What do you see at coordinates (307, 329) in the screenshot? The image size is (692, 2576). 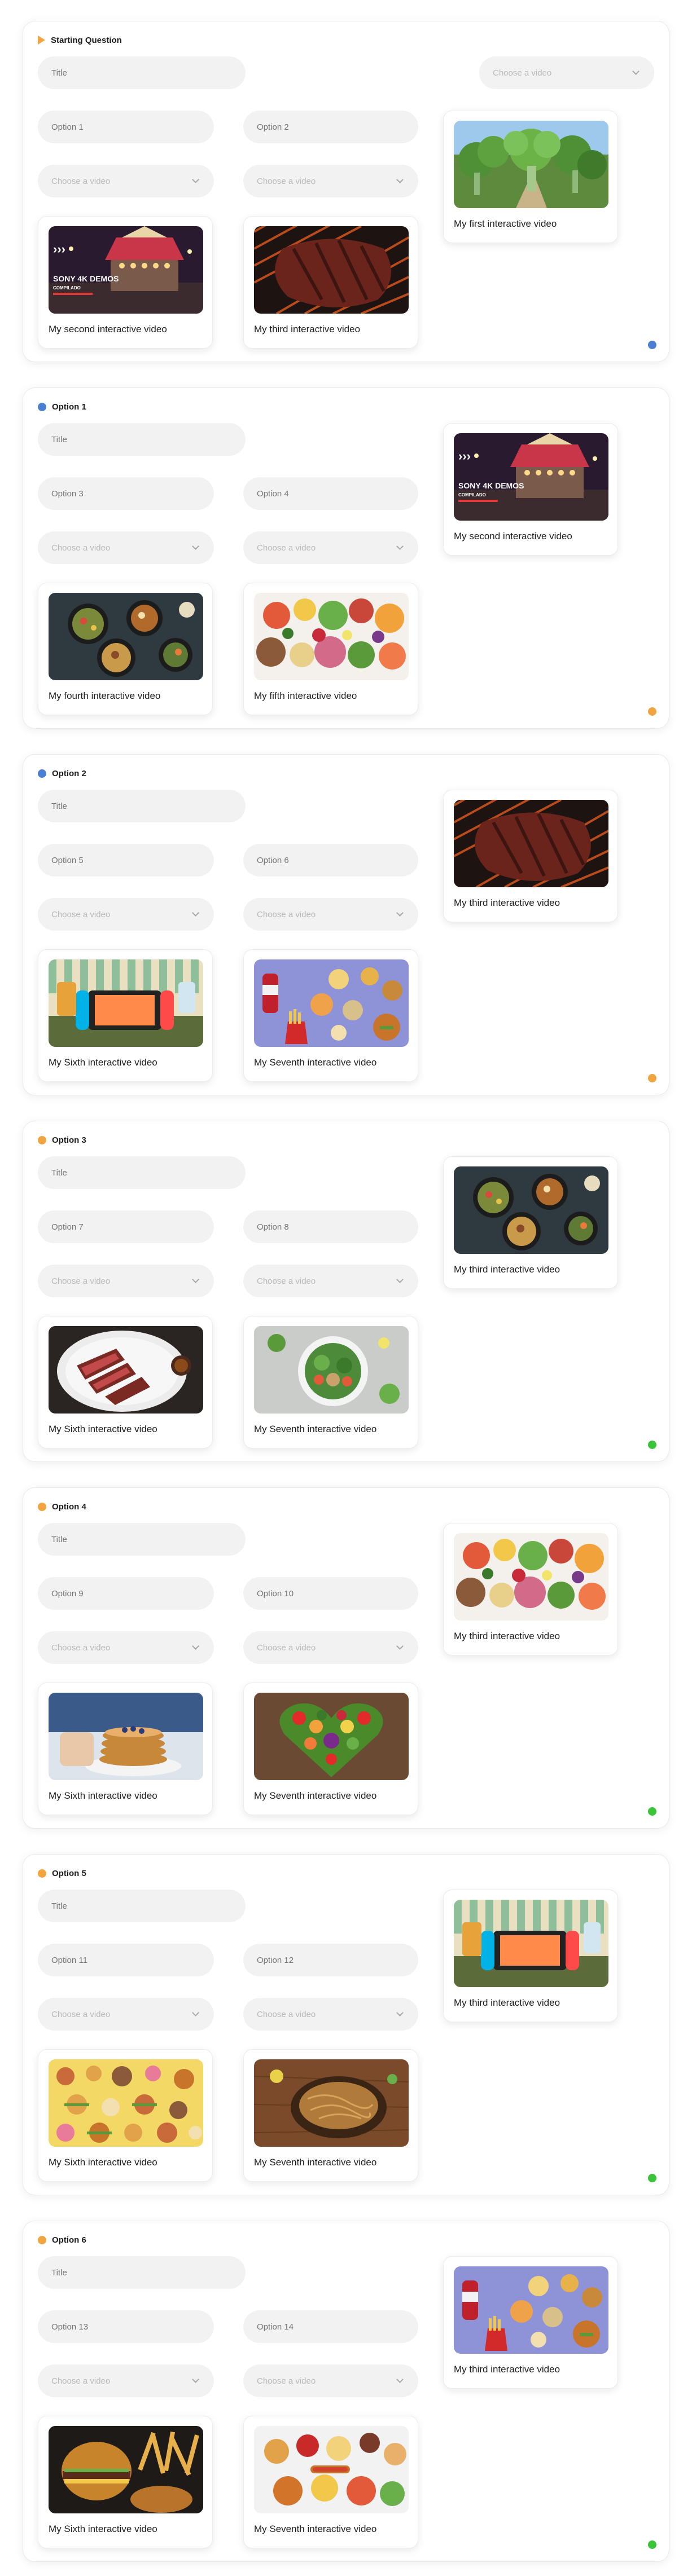 I see `video-title: My third interactive video` at bounding box center [307, 329].